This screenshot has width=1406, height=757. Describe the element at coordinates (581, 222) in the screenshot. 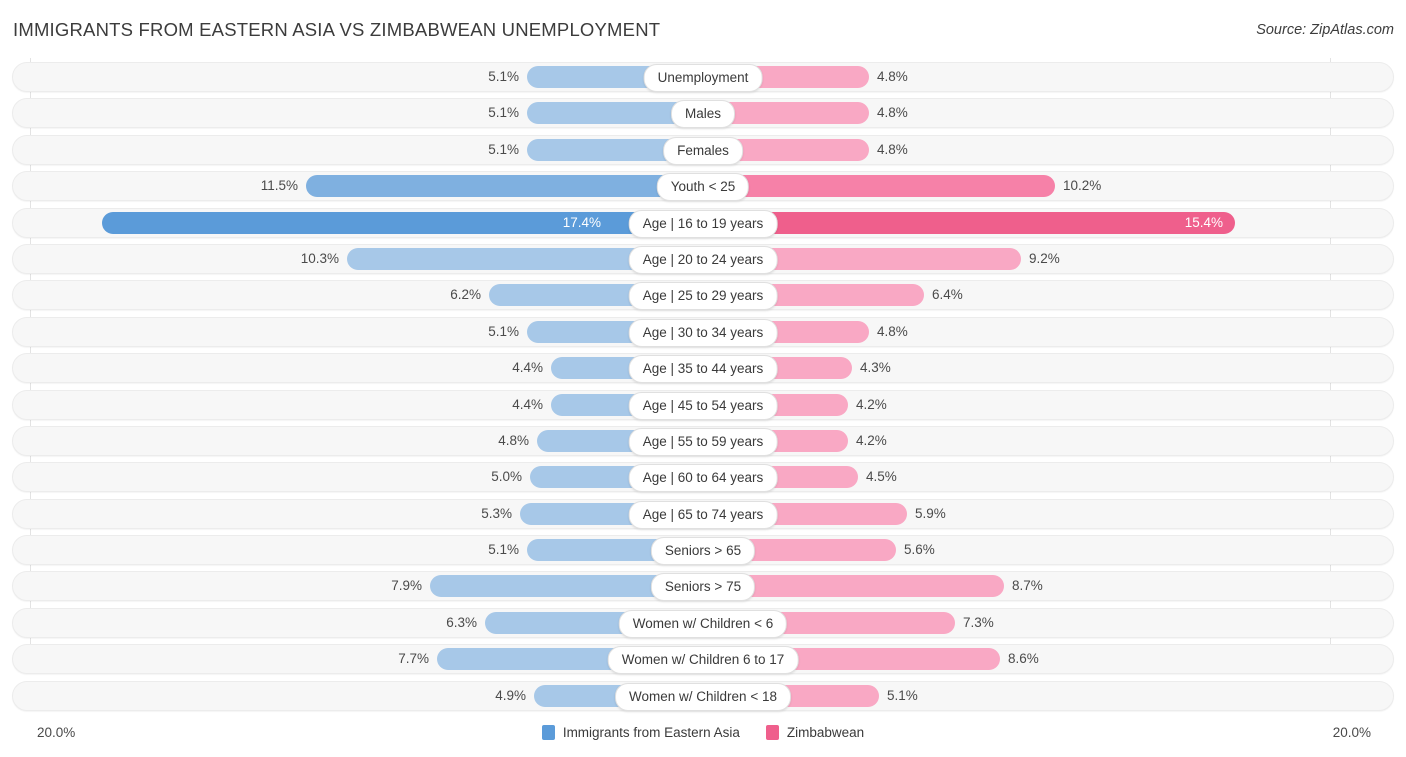

I see `bar-value-left: 17.4%` at that location.